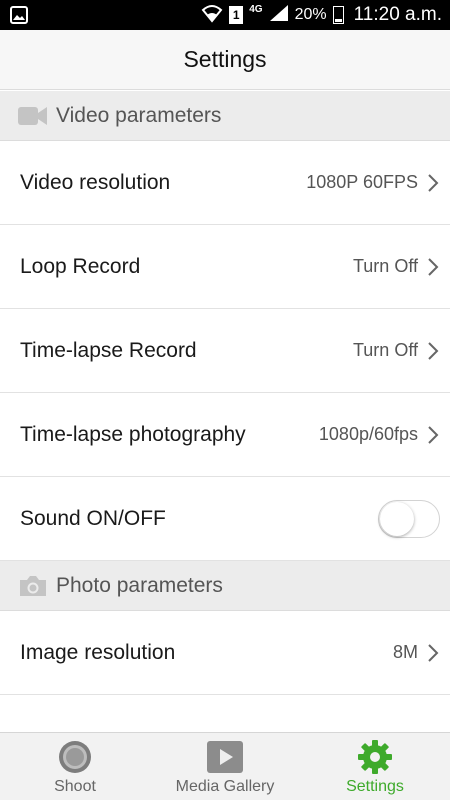 The height and width of the screenshot is (800, 450). I want to click on toggle-knob, so click(397, 518).